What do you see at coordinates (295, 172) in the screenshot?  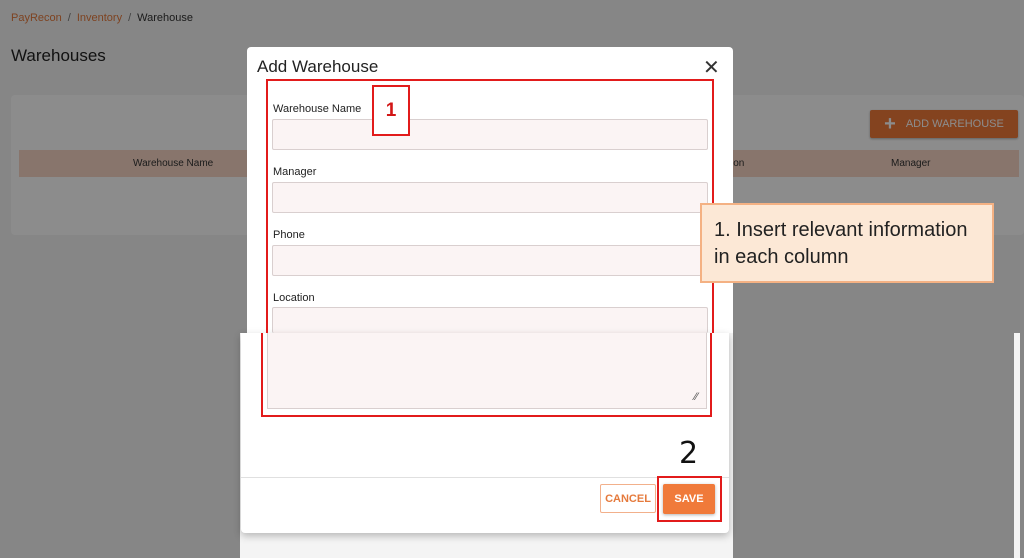 I see `manager-label: Manager` at bounding box center [295, 172].